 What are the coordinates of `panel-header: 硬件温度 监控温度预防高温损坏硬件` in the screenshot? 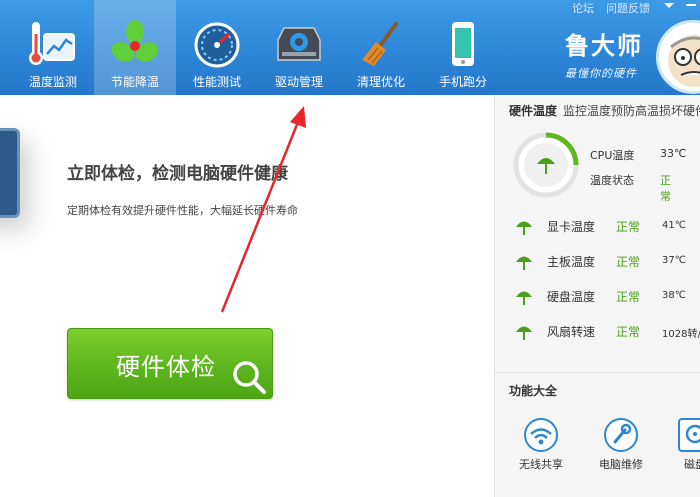 It's located at (604, 110).